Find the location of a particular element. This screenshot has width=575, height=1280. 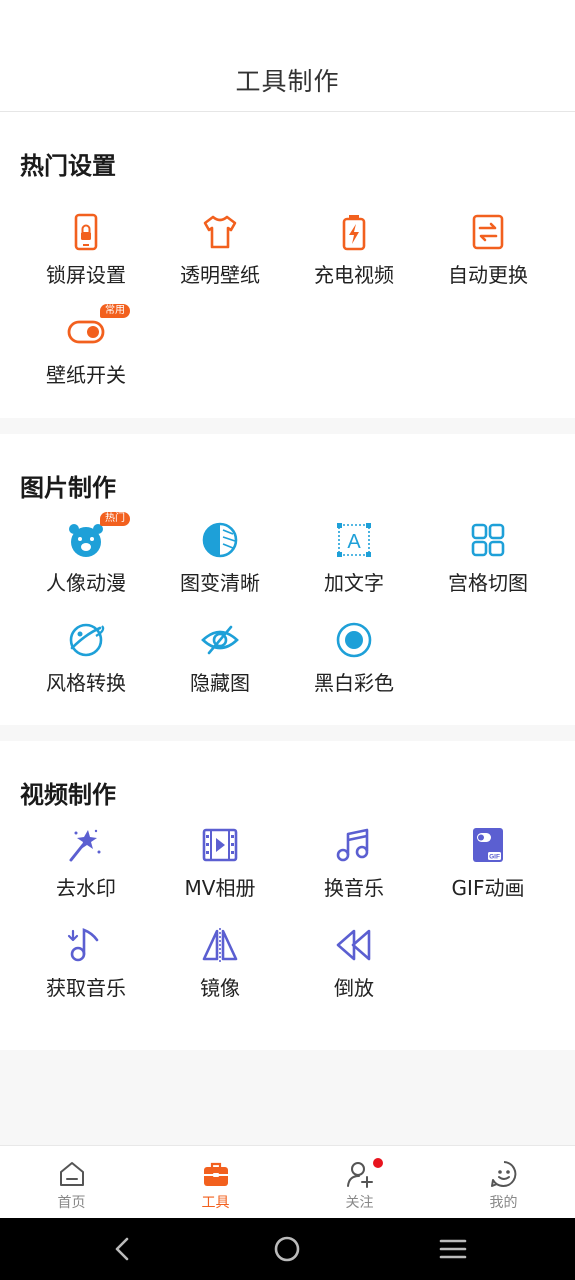

tab-home: 首页 is located at coordinates (71, 1182).